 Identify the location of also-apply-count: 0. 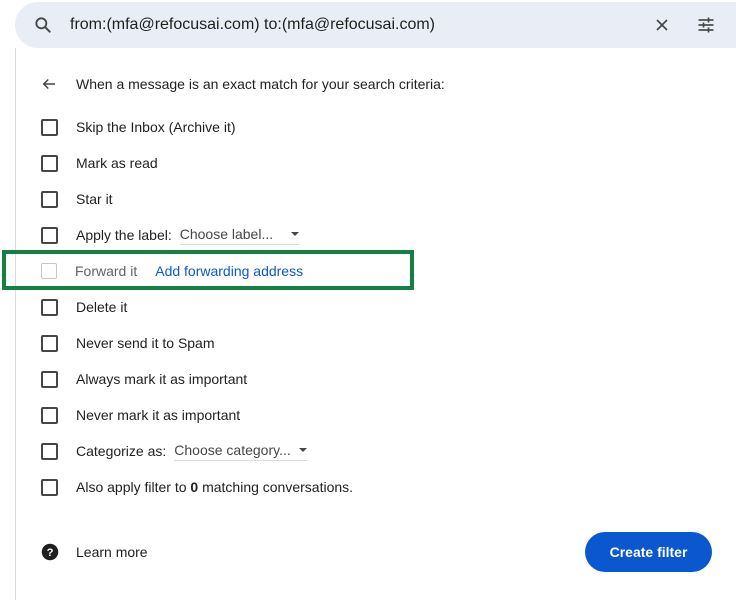
(194, 487).